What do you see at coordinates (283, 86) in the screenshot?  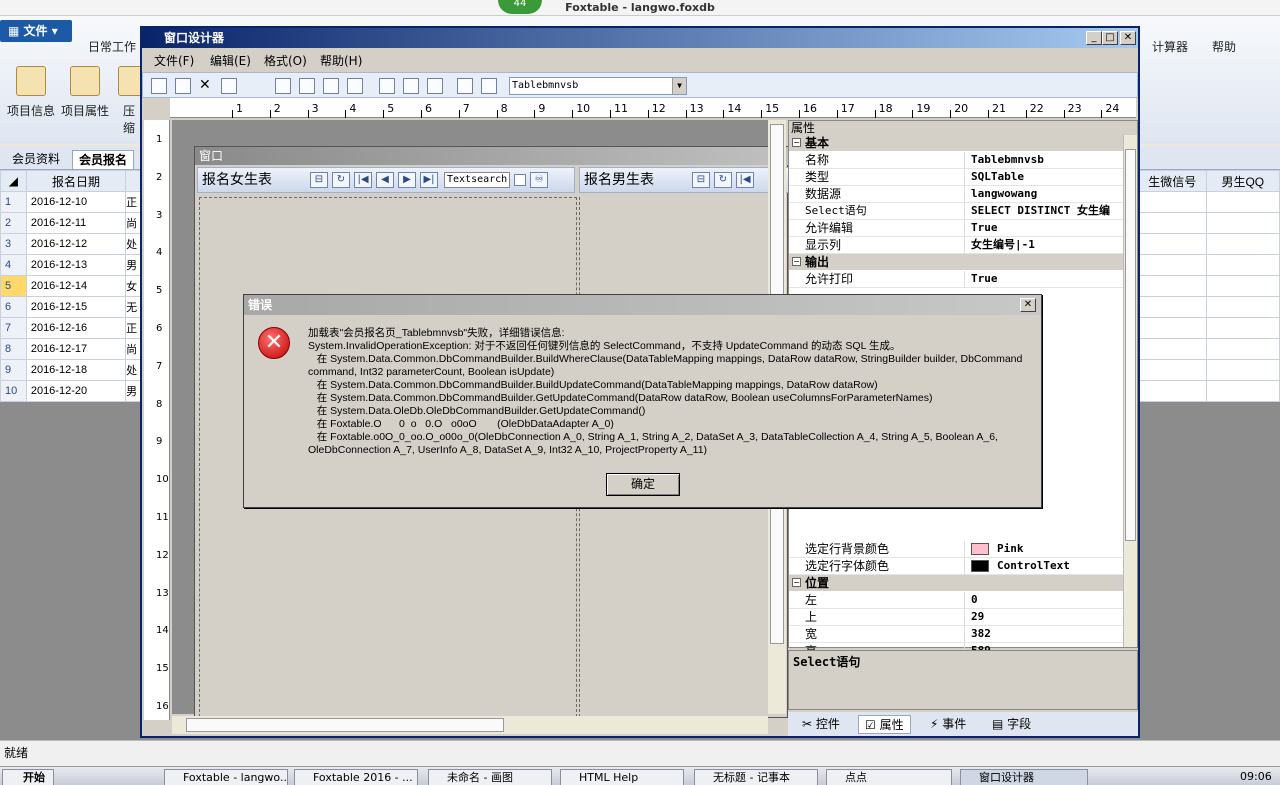 I see `align-left-icon` at bounding box center [283, 86].